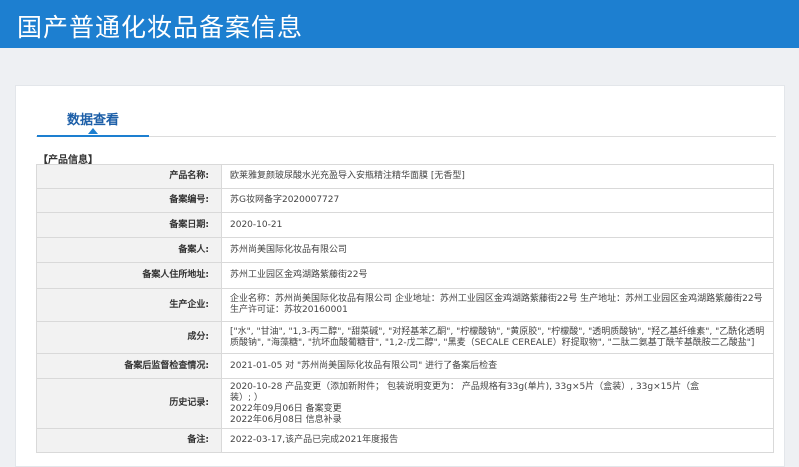  Describe the element at coordinates (129, 250) in the screenshot. I see `row-label: 备案人:` at that location.